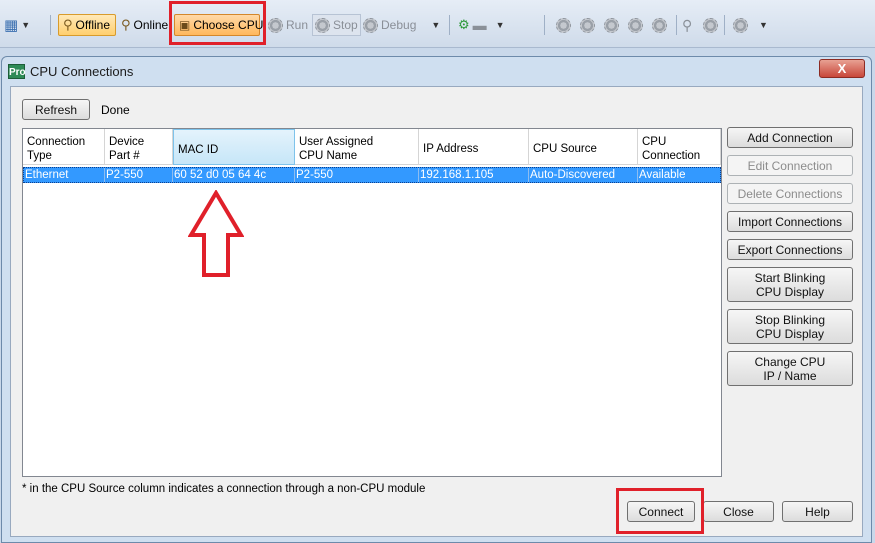  Describe the element at coordinates (790, 165) in the screenshot. I see `edit-connection-button: Edit Connection` at that location.